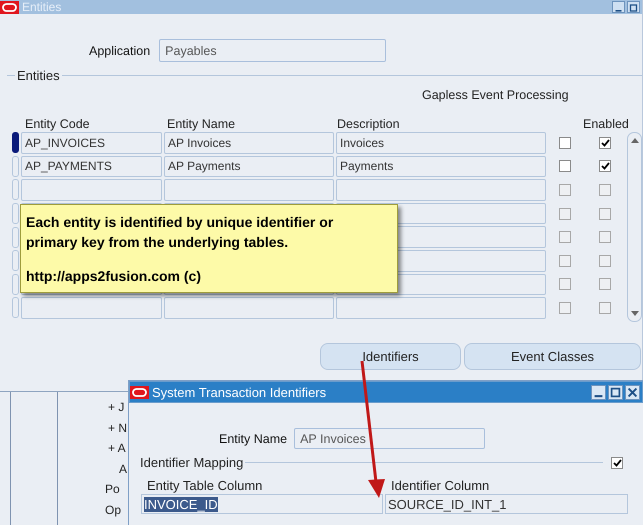 This screenshot has height=525, width=643. I want to click on tree-item: A, so click(118, 470).